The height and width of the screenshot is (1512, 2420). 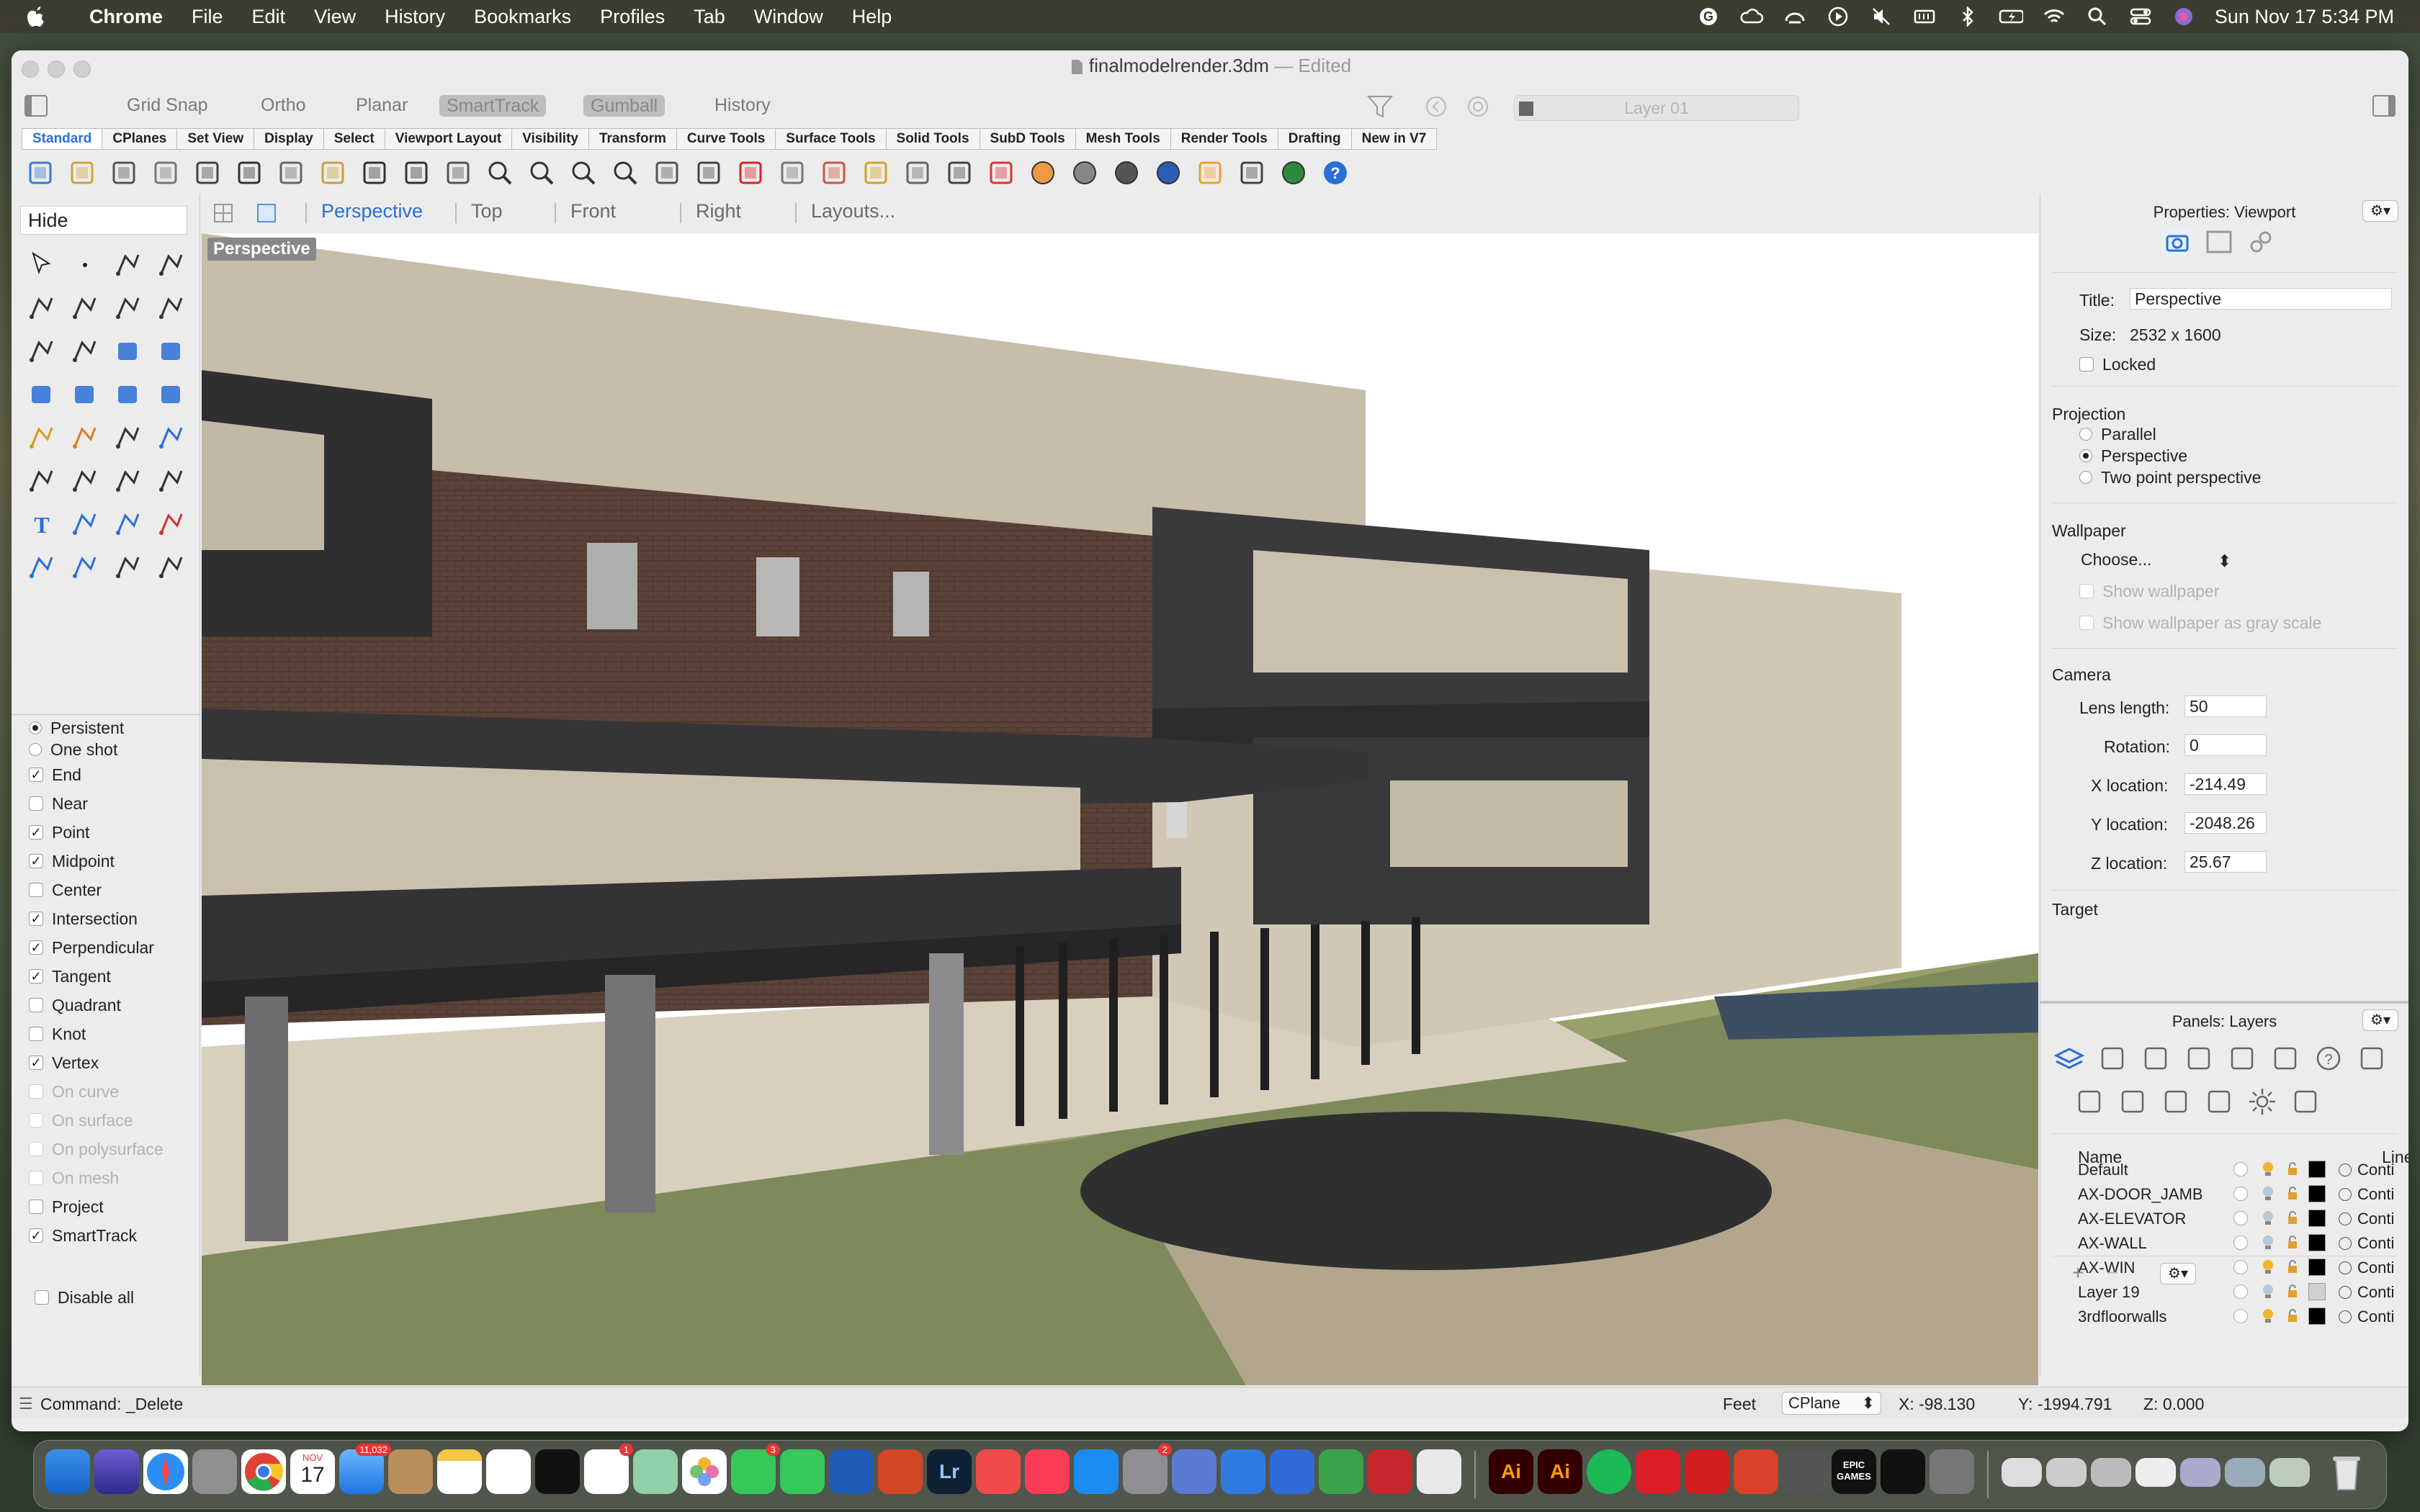 What do you see at coordinates (223, 213) in the screenshot?
I see `grid-layout-icon` at bounding box center [223, 213].